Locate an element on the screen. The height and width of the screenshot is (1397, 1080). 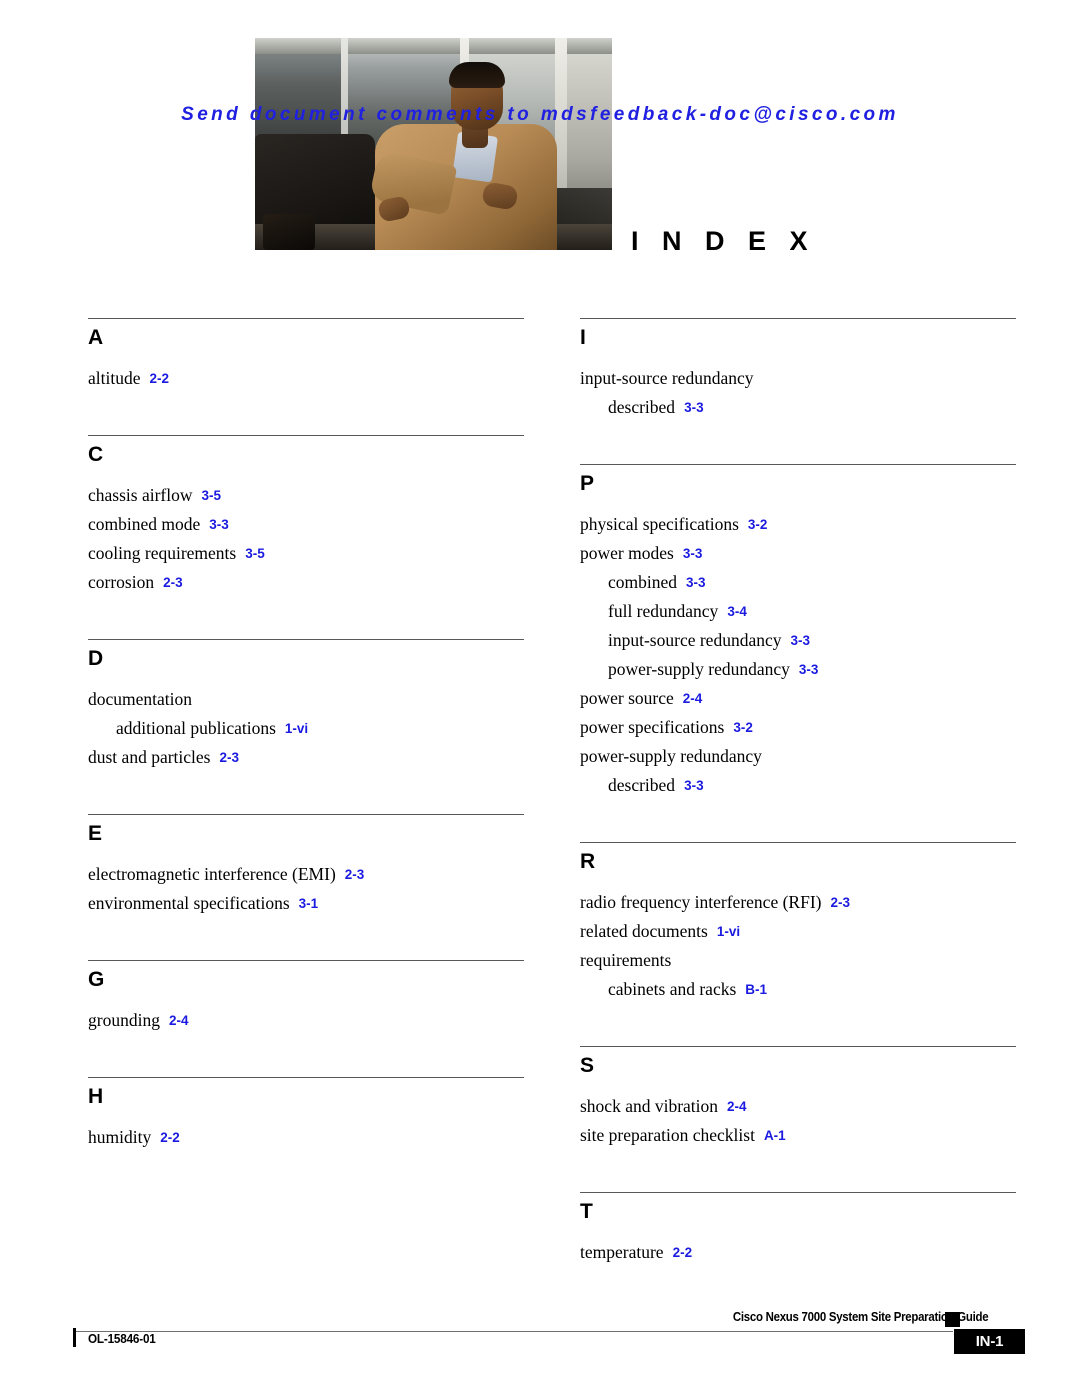
index-subentry: described 3-3 is located at coordinates (798, 412).